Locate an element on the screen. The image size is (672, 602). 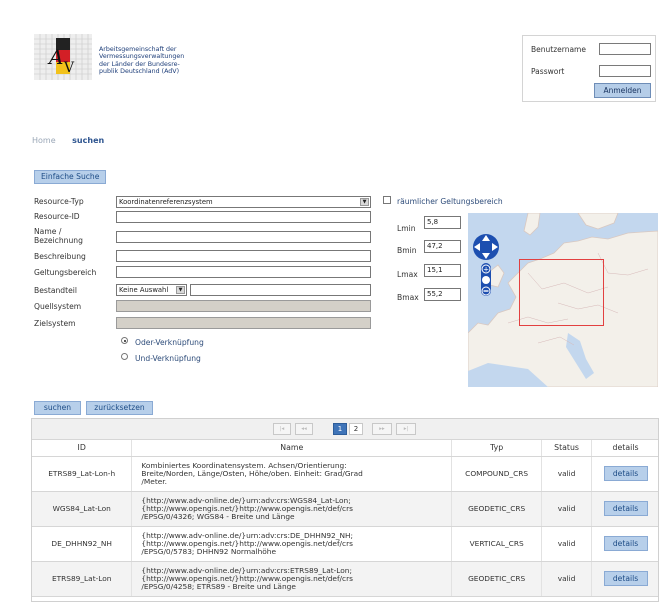
org-line: publik Deutschland (AdV) is located at coordinates (139, 72).